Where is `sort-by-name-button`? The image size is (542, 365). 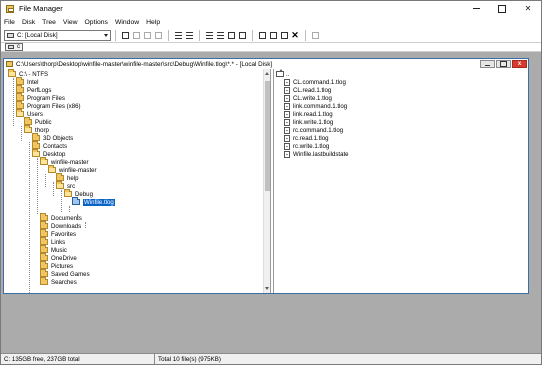
sort-by-name-button is located at coordinates (231, 35).